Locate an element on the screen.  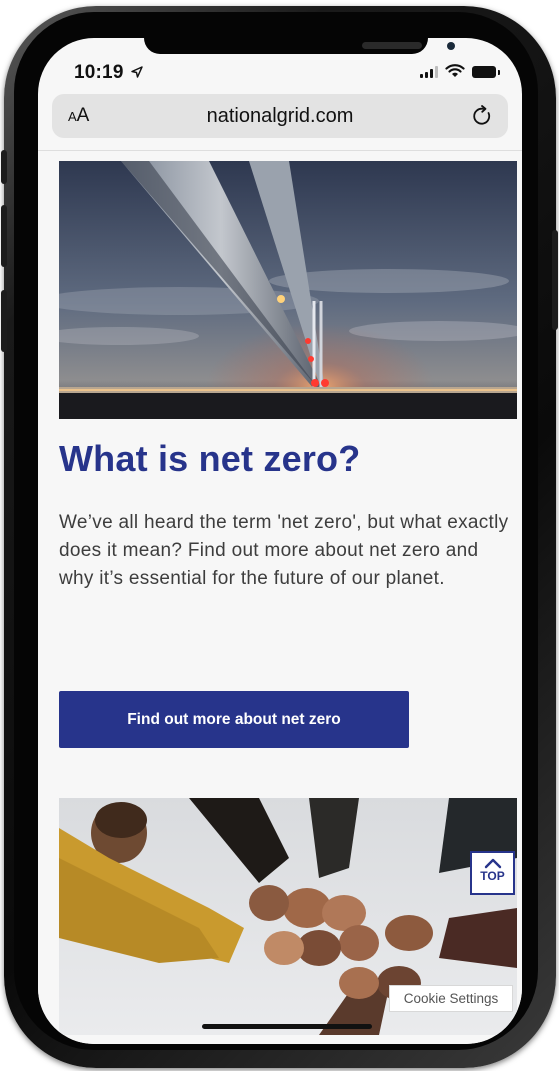
earpiece-speaker is located at coordinates (392, 45).